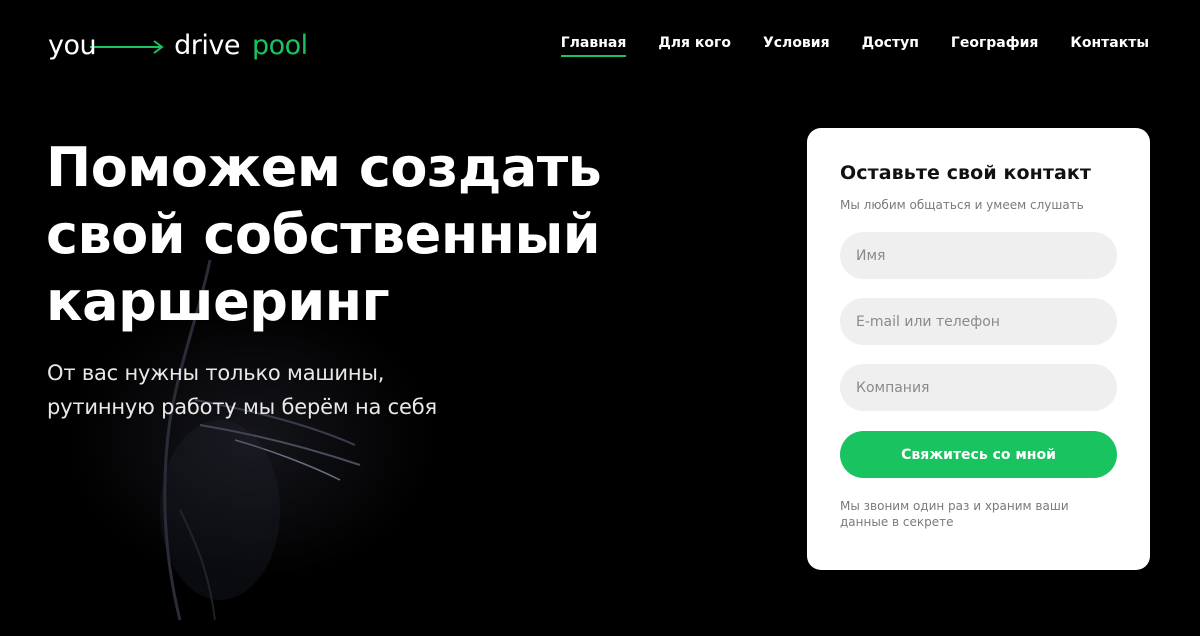  Describe the element at coordinates (72, 45) in the screenshot. I see `logo-you-text: you` at that location.